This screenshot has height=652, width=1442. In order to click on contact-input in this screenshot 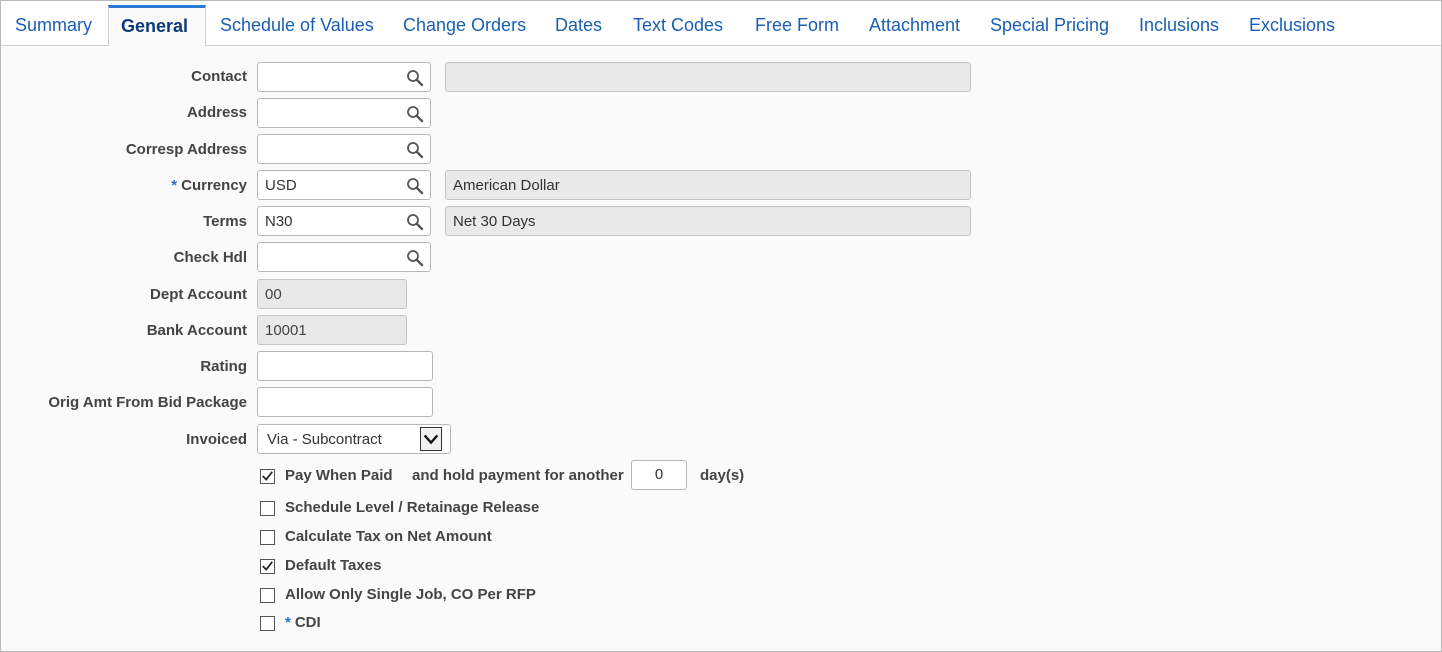, I will do `click(344, 77)`.